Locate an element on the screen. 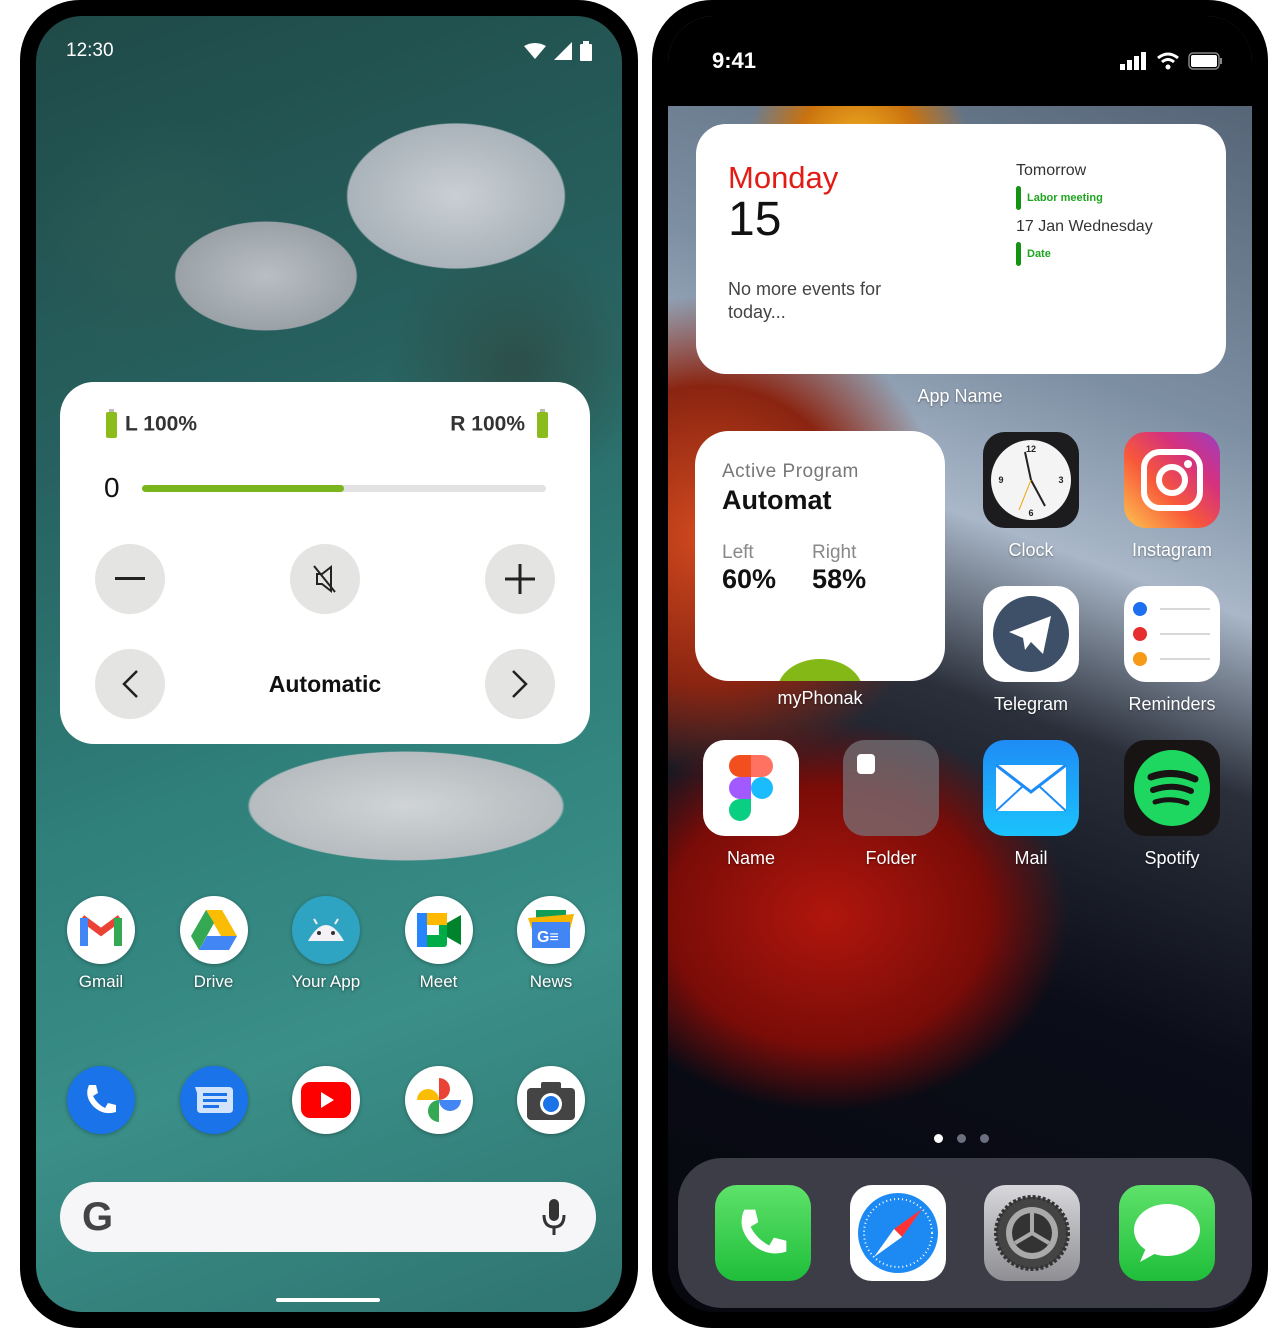 This screenshot has height=1328, width=1280. minus-icon is located at coordinates (130, 578).